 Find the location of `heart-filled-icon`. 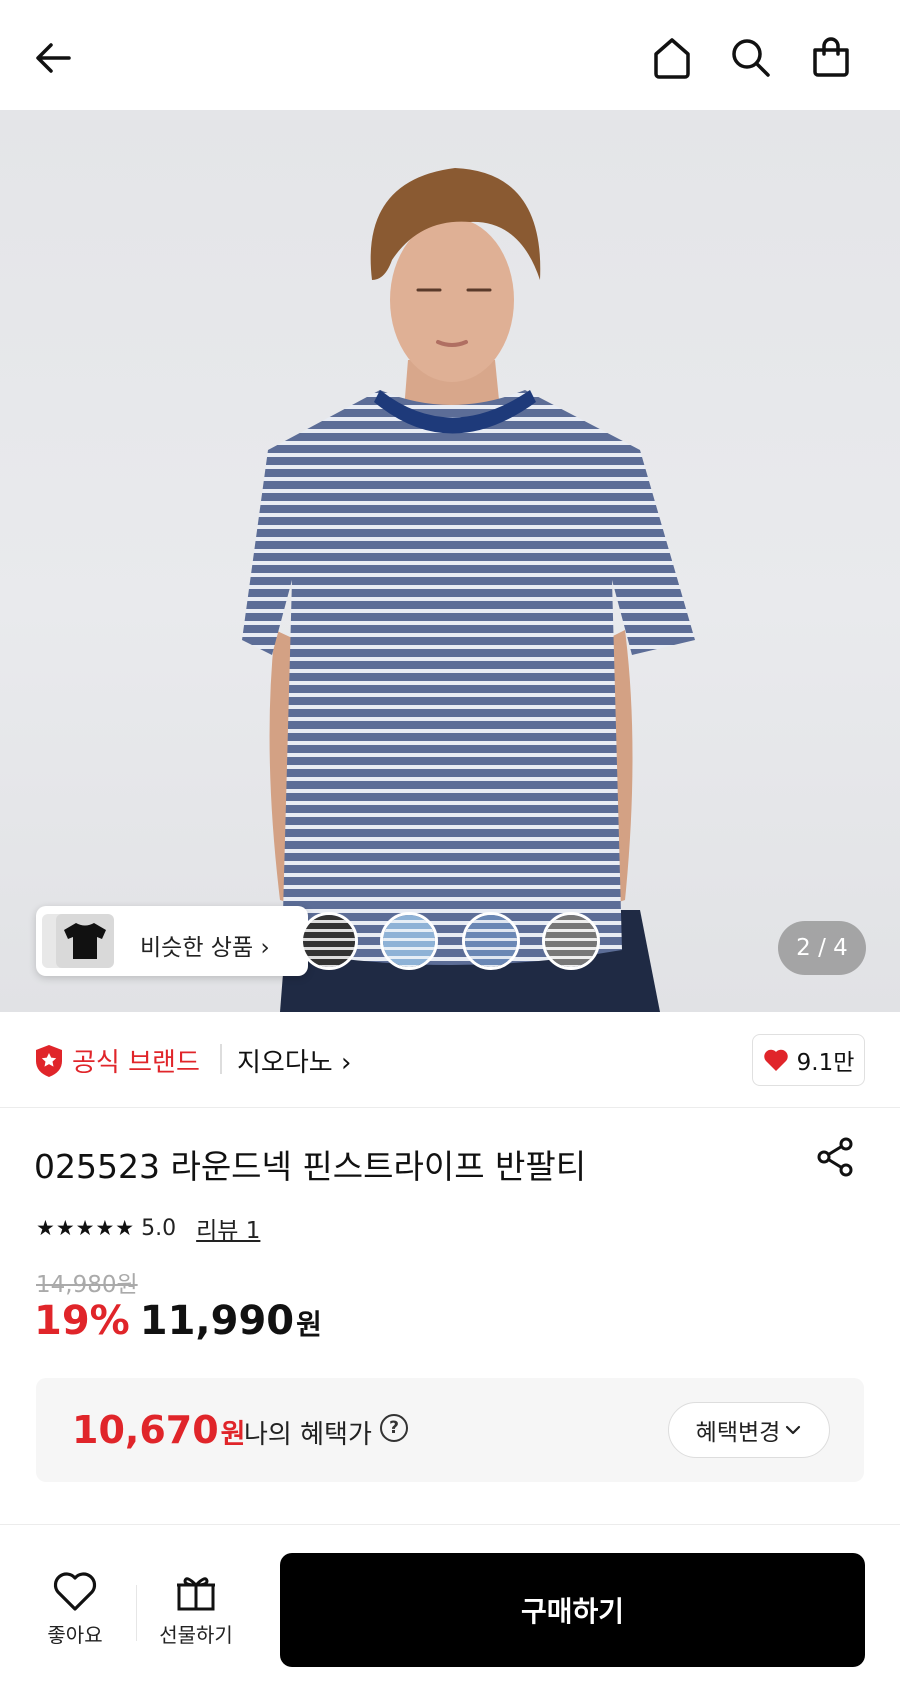

heart-filled-icon is located at coordinates (775, 1060).